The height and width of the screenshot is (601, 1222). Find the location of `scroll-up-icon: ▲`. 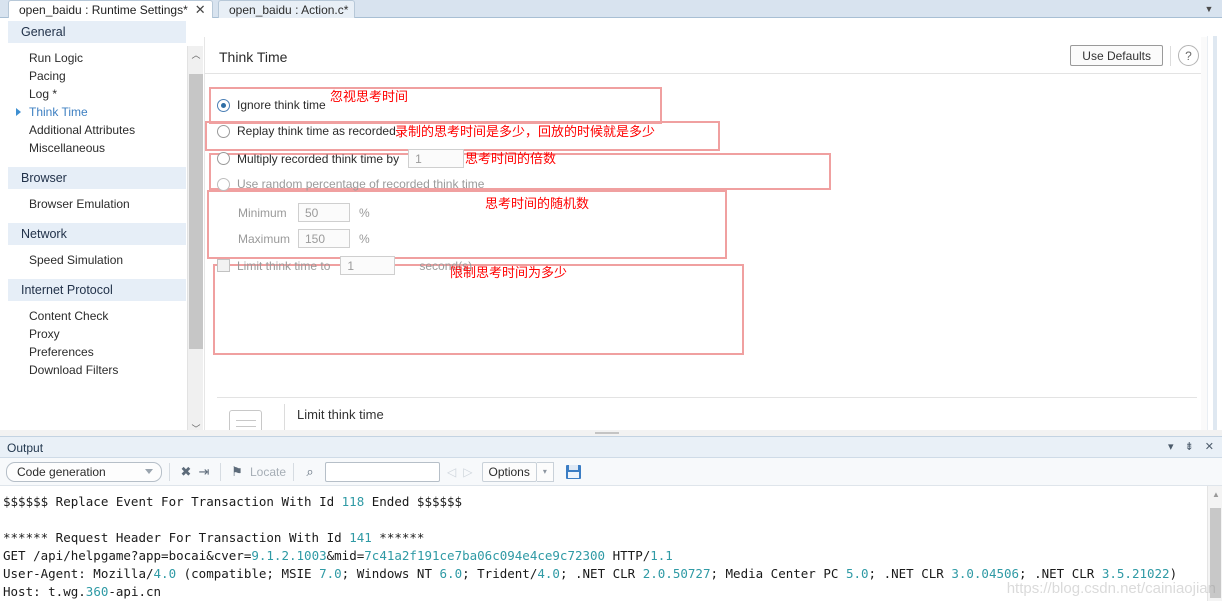

scroll-up-icon: ▲ is located at coordinates (1215, 494).